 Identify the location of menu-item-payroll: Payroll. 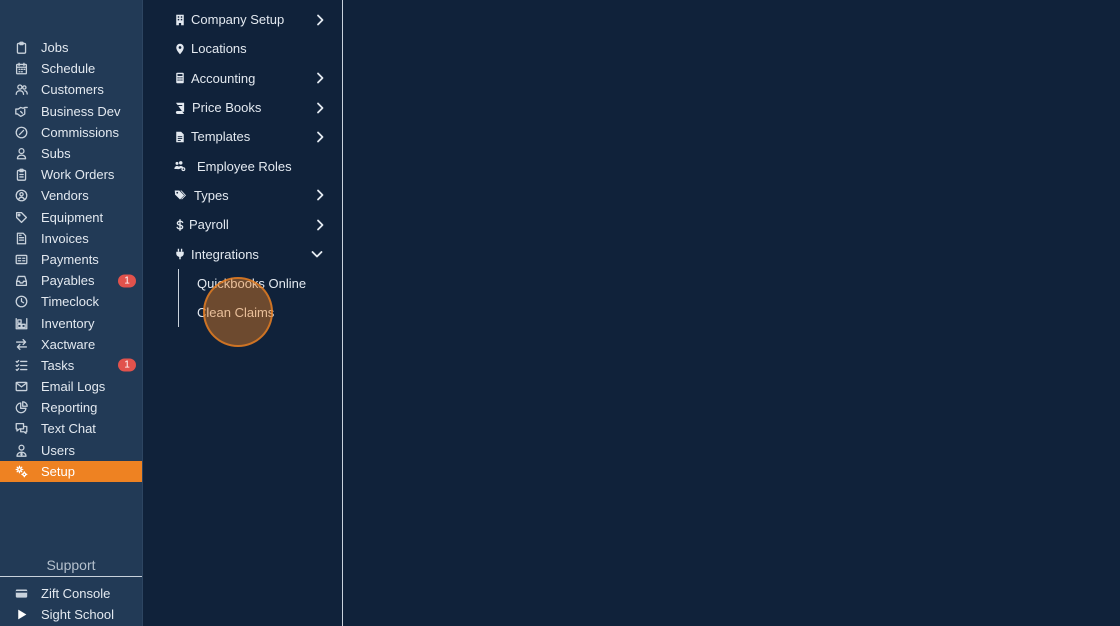
(249, 224).